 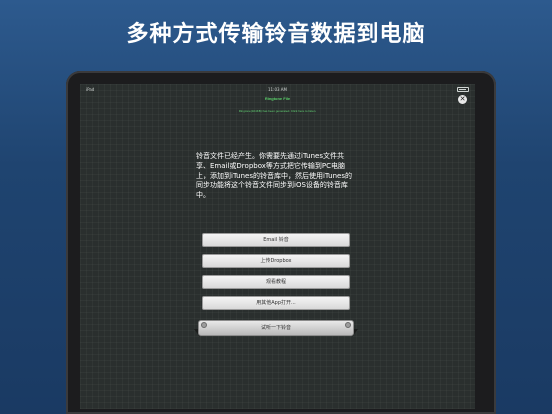 I want to click on knob-right, so click(x=348, y=325).